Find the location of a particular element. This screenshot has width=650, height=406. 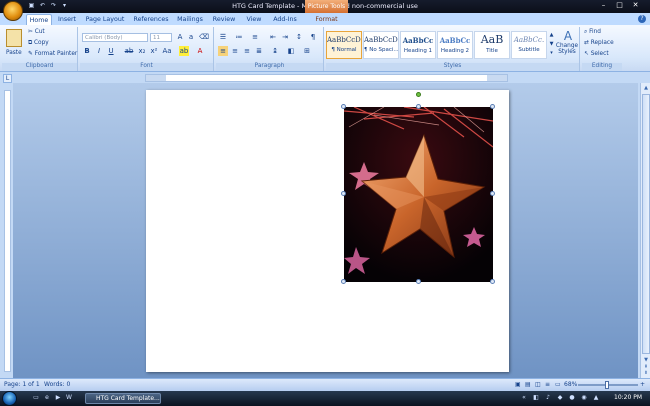

select-button: ↖ Select is located at coordinates (596, 54).